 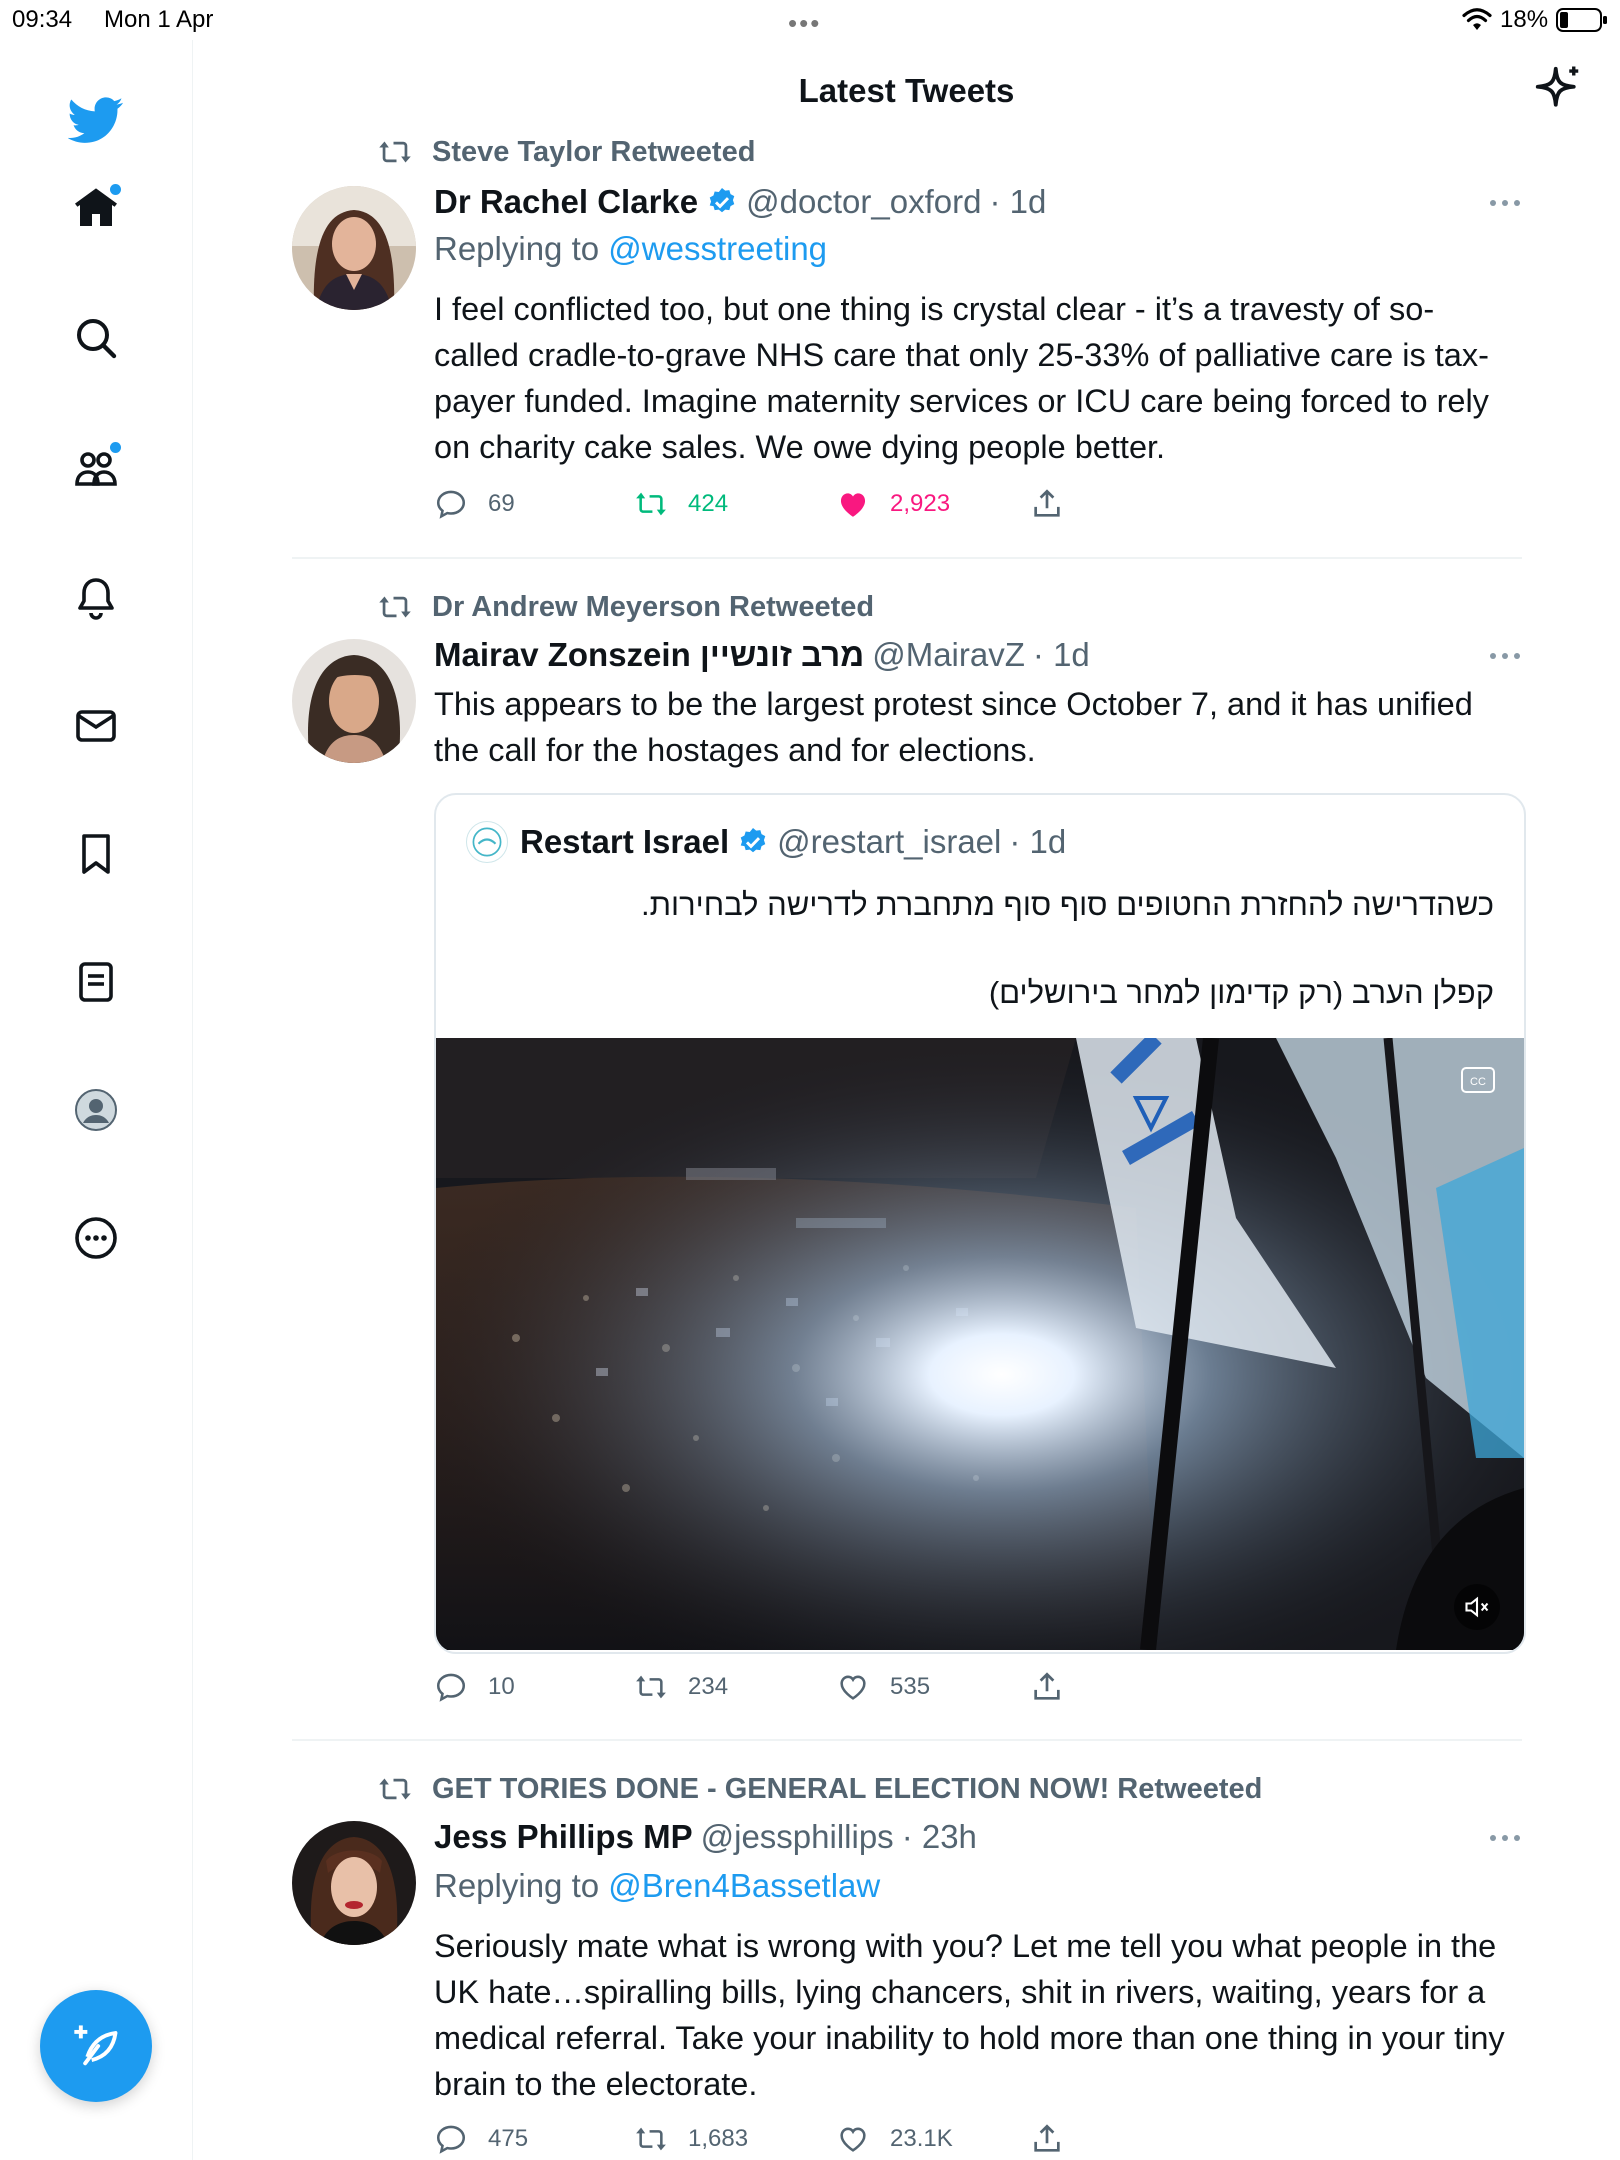 I want to click on reply-count: 69, so click(x=501, y=503).